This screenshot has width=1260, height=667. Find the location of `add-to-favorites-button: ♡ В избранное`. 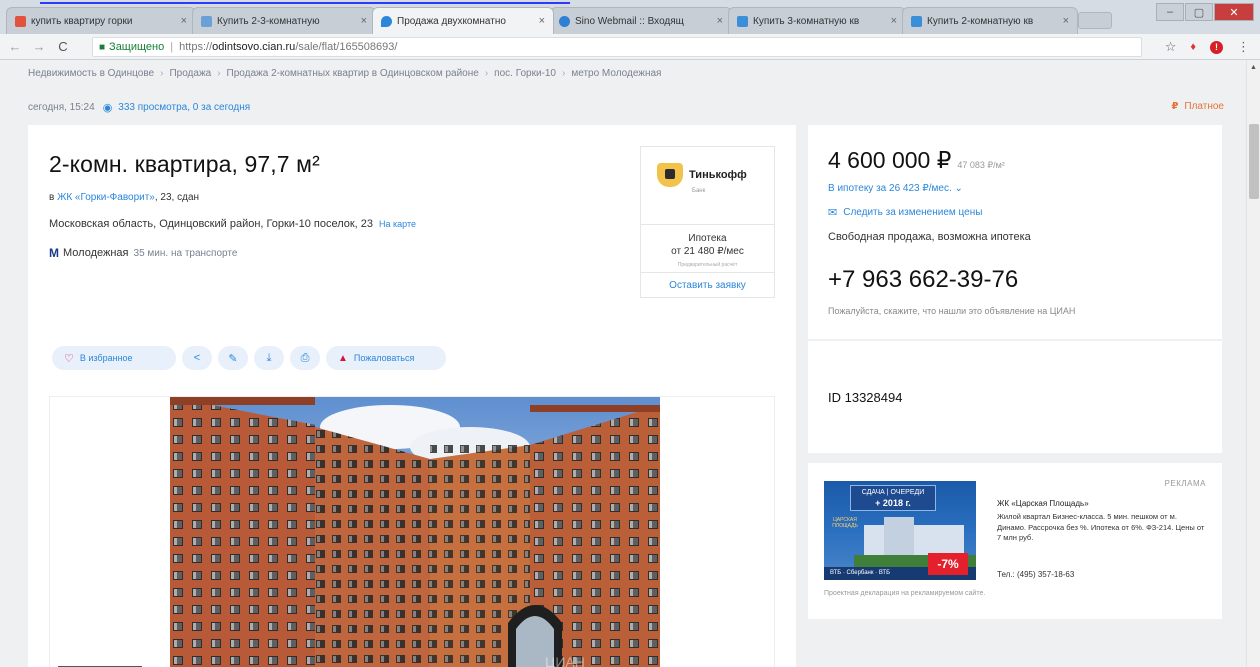

add-to-favorites-button: ♡ В избранное is located at coordinates (114, 358).